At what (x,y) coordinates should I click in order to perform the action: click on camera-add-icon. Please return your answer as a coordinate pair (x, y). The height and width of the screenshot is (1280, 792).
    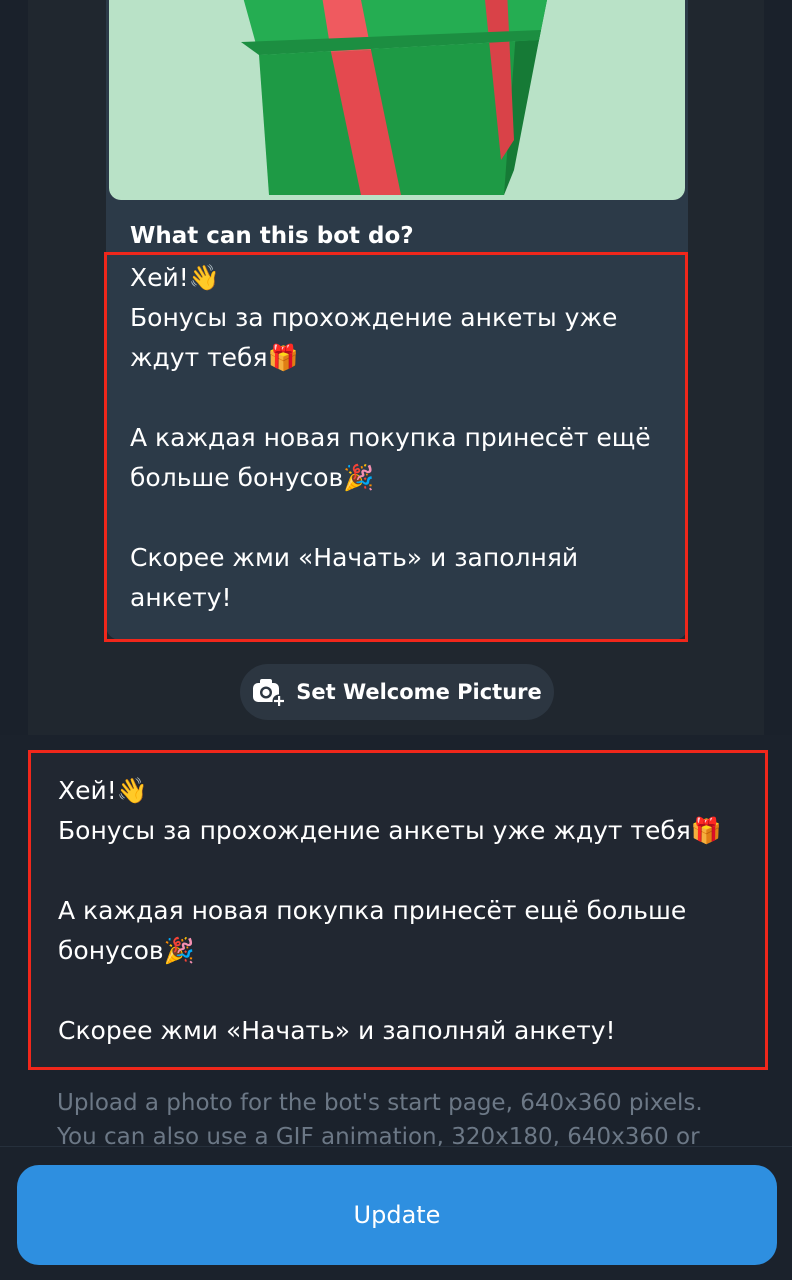
    Looking at the image, I should click on (269, 693).